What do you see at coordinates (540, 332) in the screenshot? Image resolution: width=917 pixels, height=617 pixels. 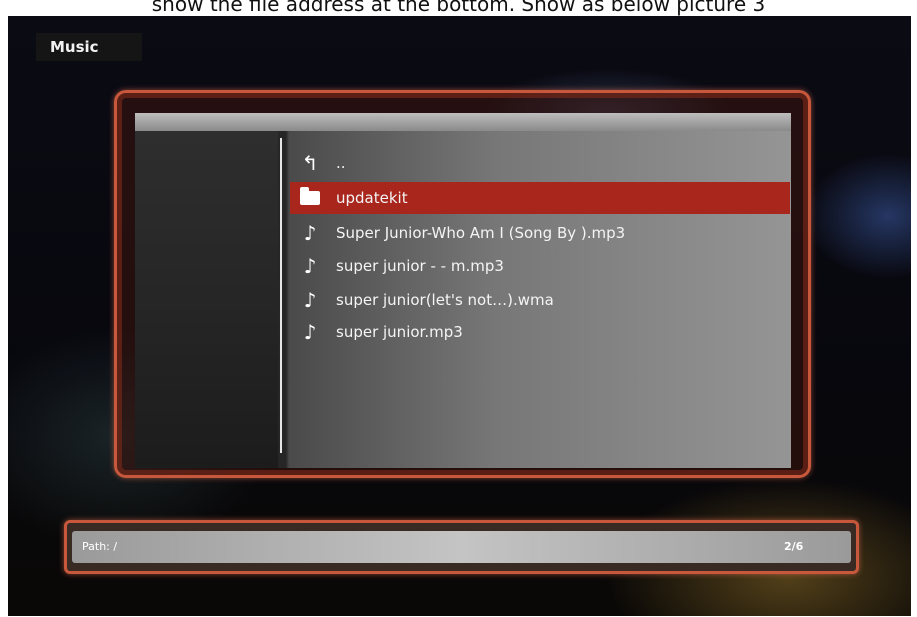 I see `list-item-track: ♪ super junior.mp3` at bounding box center [540, 332].